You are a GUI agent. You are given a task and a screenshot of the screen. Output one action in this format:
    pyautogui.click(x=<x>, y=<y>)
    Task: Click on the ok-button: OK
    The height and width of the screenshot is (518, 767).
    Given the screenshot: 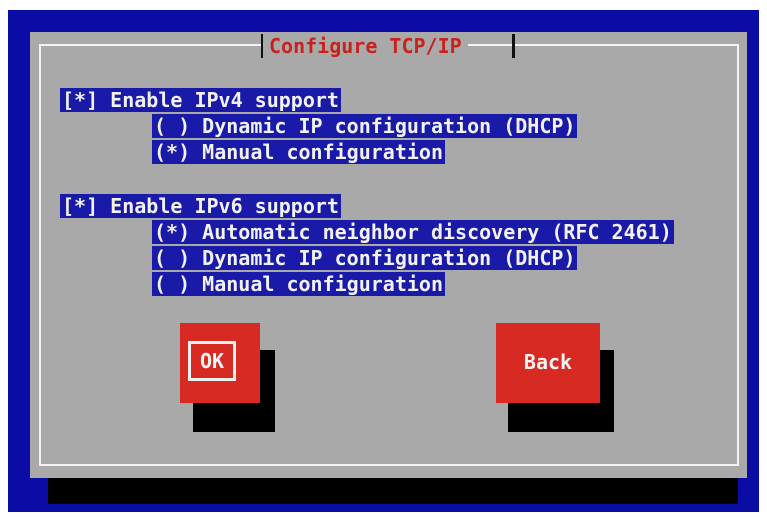 What is the action you would take?
    pyautogui.click(x=220, y=363)
    